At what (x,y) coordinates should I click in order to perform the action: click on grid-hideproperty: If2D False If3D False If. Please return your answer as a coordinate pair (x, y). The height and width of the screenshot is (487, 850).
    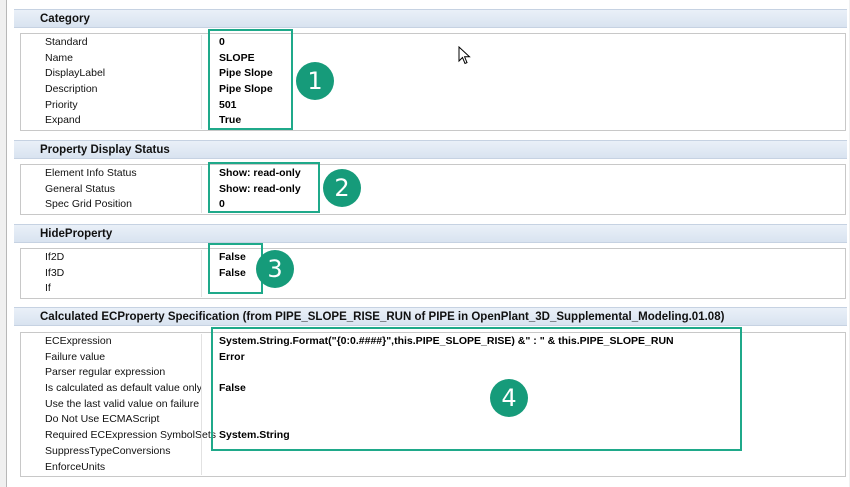
    Looking at the image, I should click on (433, 273).